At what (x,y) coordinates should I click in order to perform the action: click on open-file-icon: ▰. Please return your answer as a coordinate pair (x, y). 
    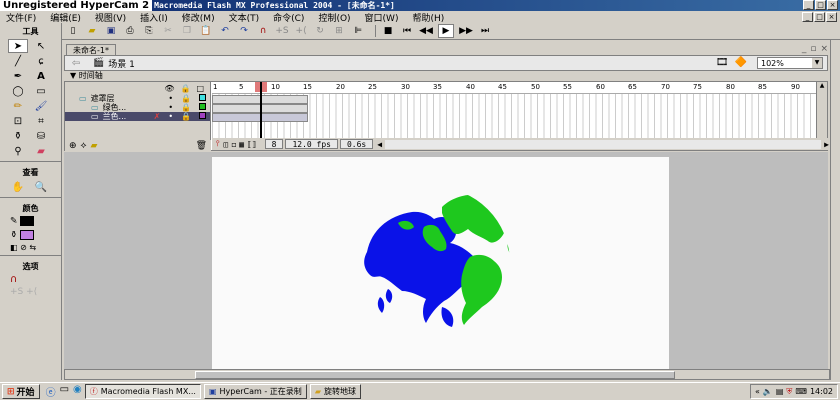
    Looking at the image, I should click on (92, 31).